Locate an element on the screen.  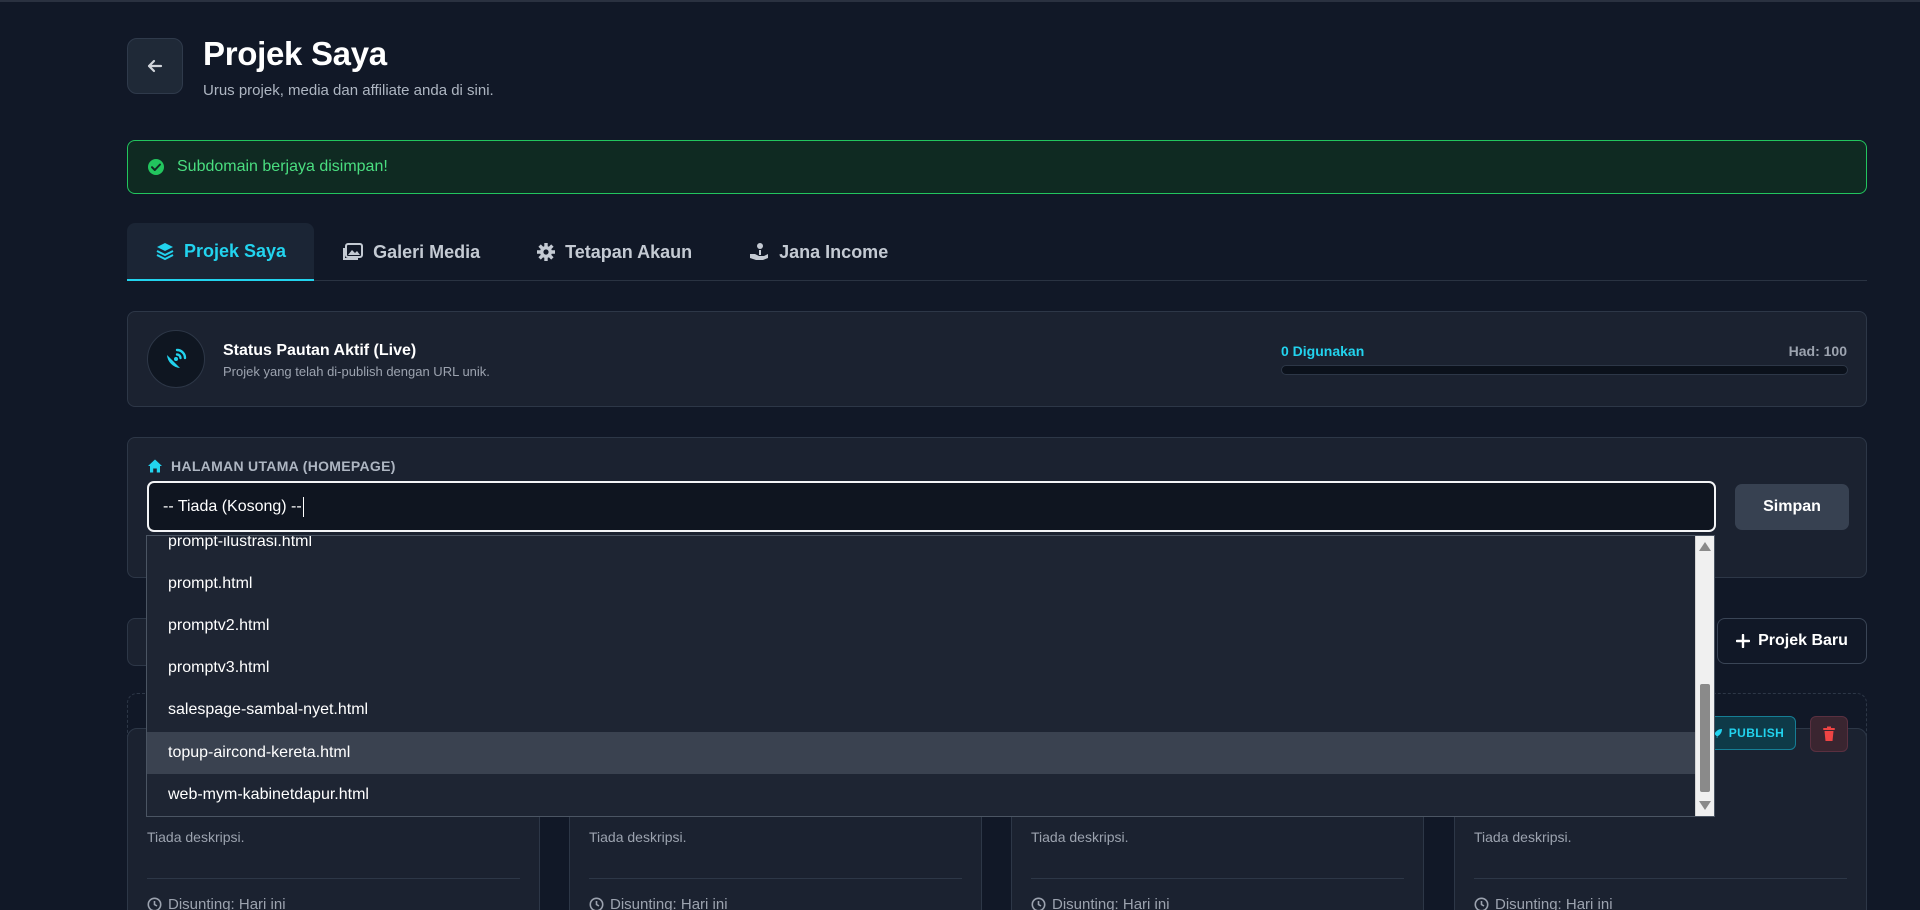
homepage-select: -- Tiada (Kosong) -- is located at coordinates (931, 506).